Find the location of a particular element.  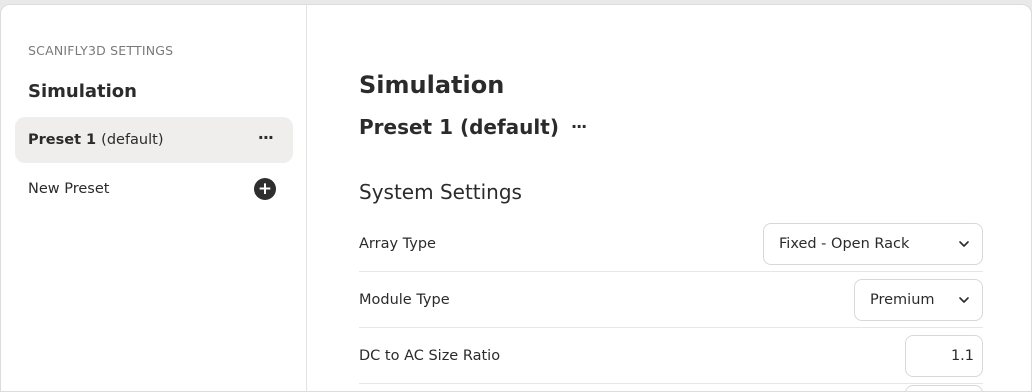

plus-circle-icon: + is located at coordinates (265, 189).